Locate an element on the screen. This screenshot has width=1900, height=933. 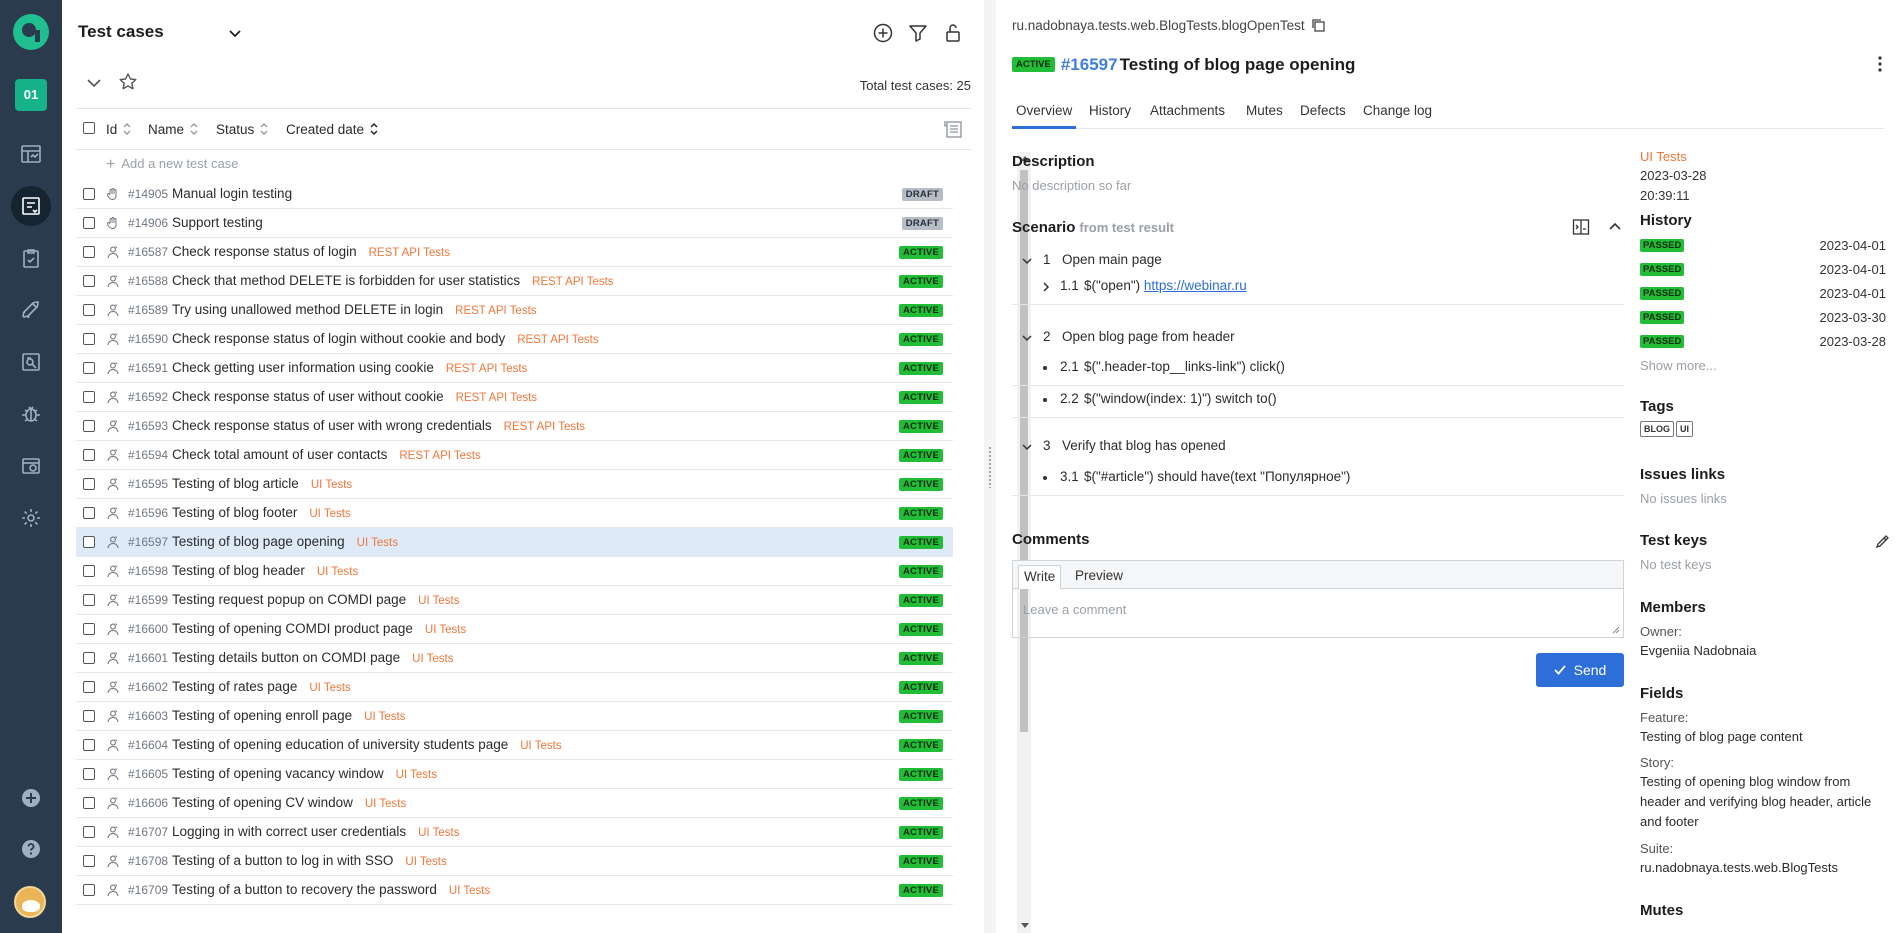
webinar-link: https://webinar.ru is located at coordinates (1195, 285).